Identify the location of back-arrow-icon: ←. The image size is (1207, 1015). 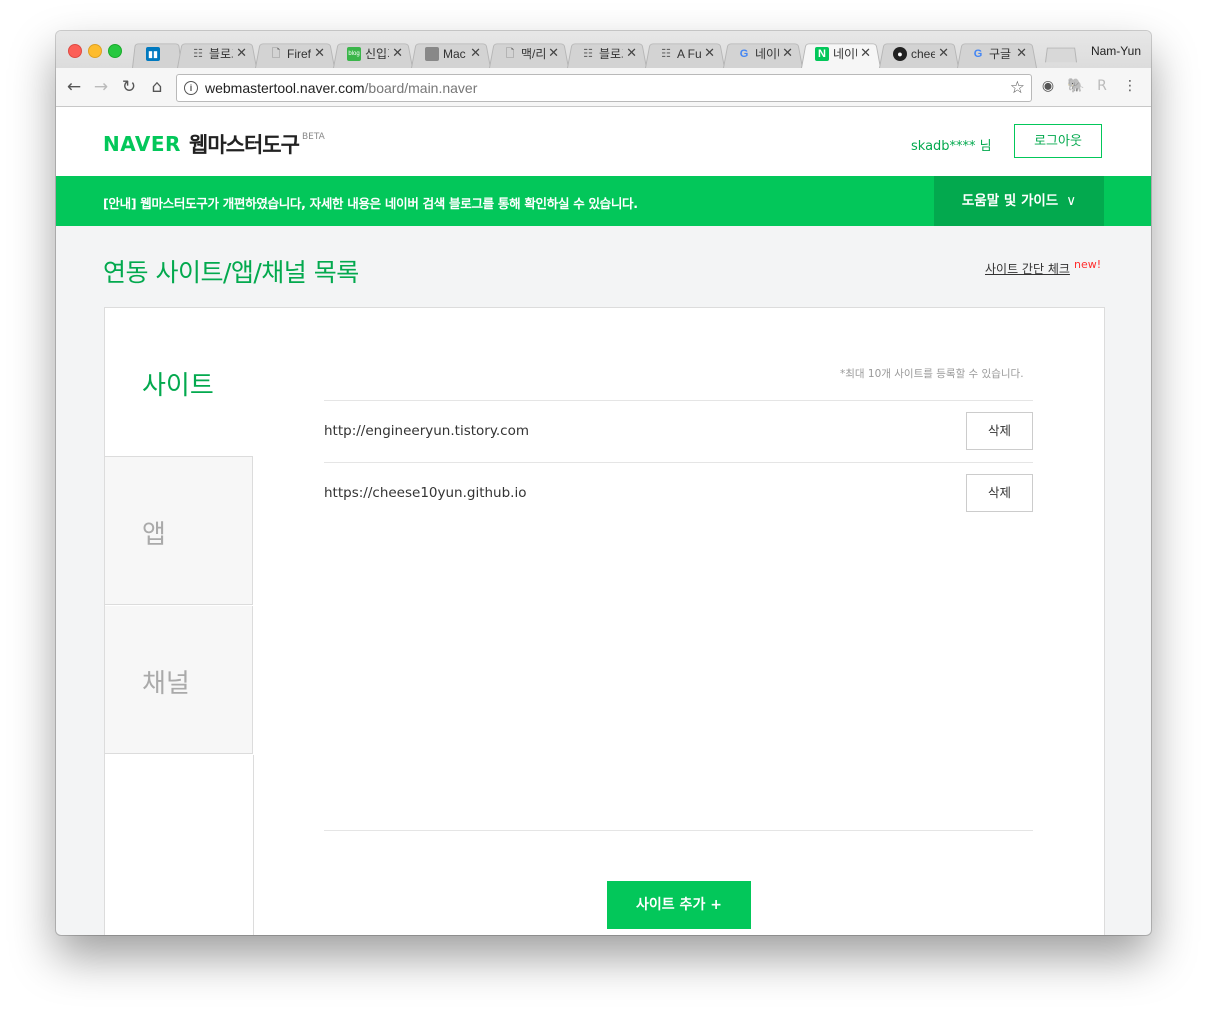
(74, 87).